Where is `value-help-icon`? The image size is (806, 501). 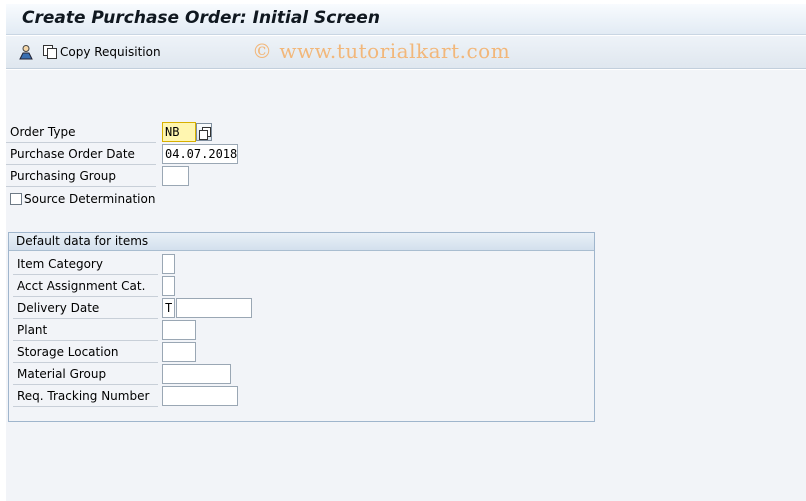 value-help-icon is located at coordinates (204, 132).